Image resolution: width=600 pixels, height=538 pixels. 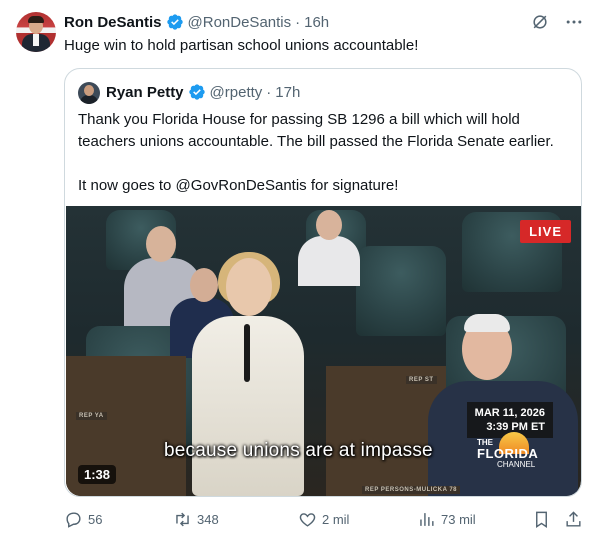 I want to click on bookmark-button, so click(x=541, y=519).